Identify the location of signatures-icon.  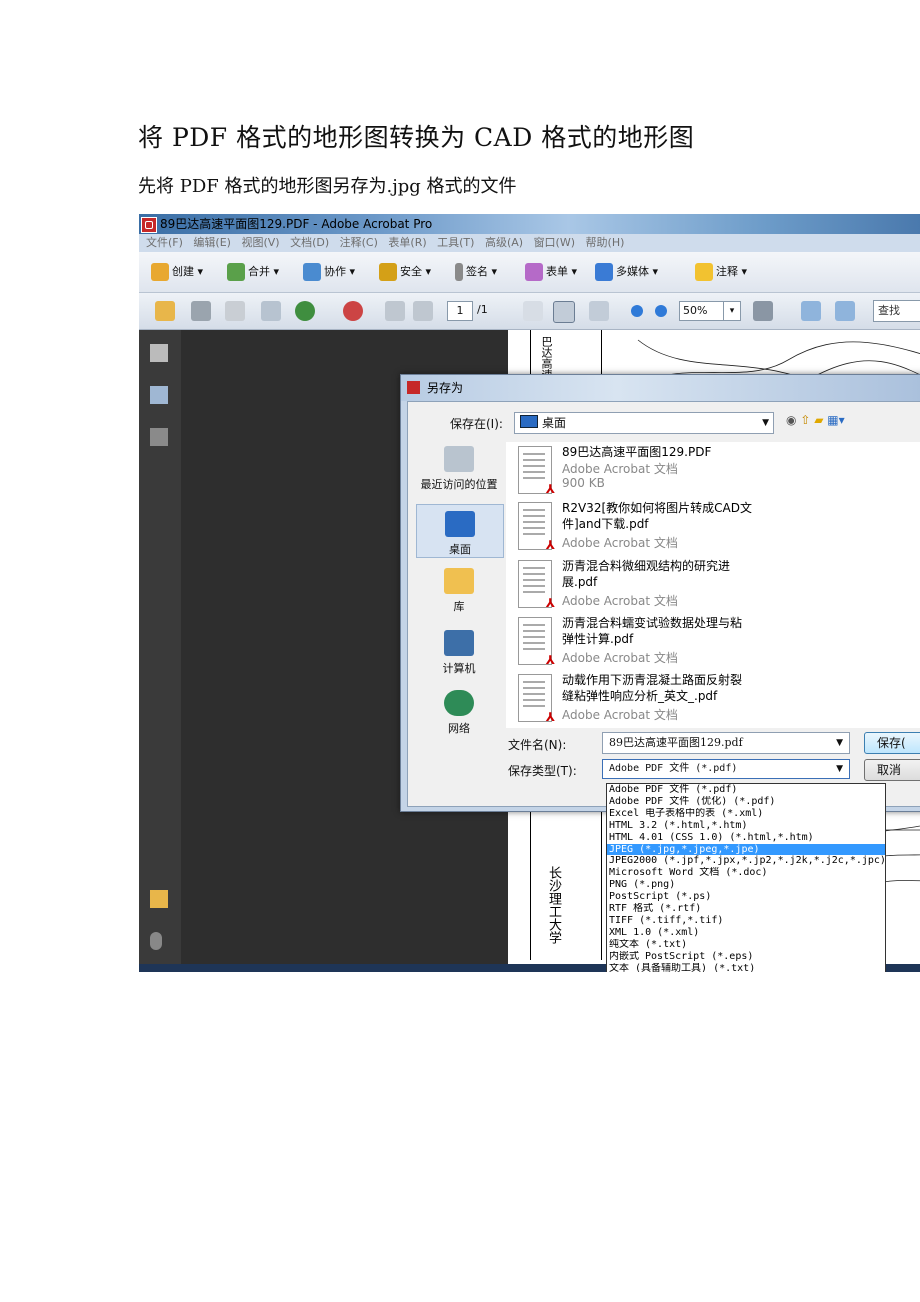
(159, 437).